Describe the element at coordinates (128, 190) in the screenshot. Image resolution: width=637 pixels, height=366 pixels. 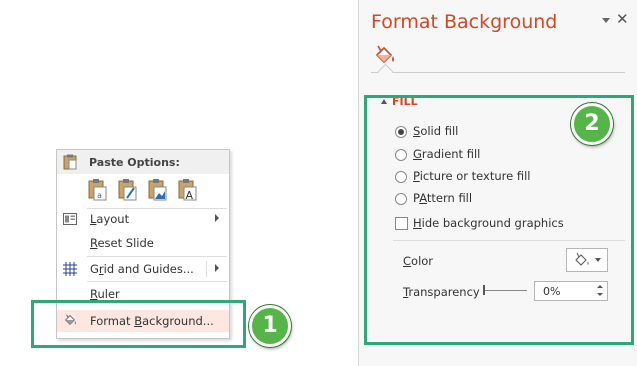
I see `paste-keep-source-formatting-icon` at that location.